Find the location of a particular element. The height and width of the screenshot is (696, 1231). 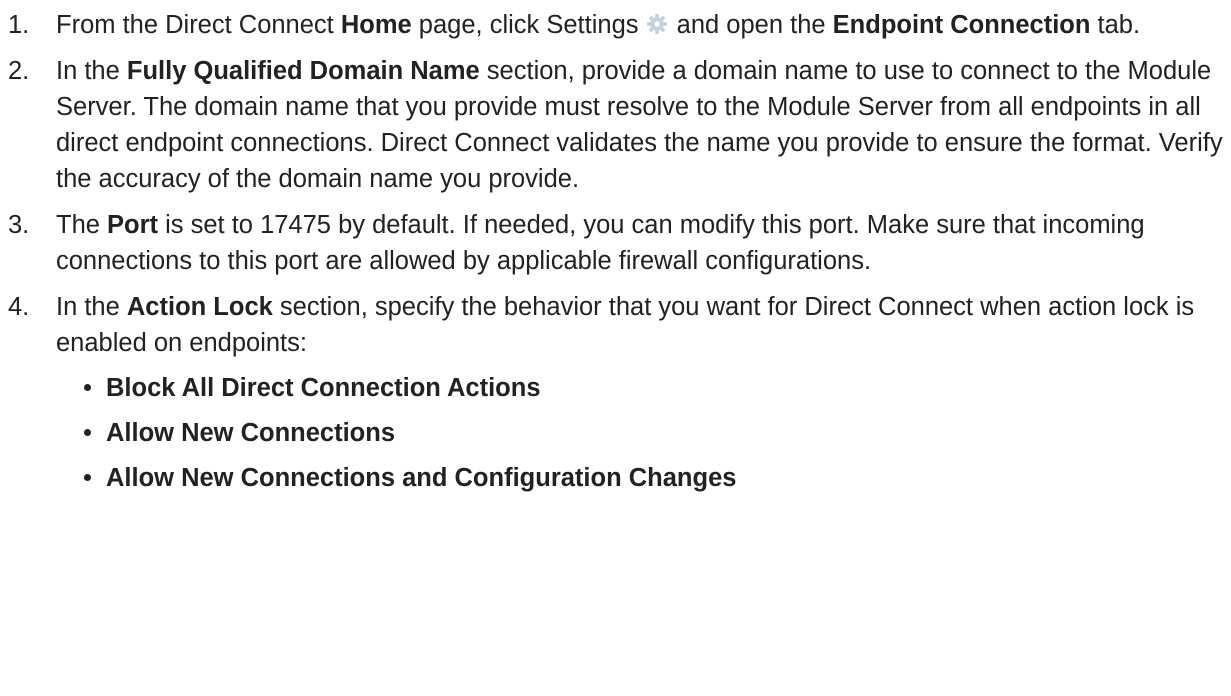

text-run: The is located at coordinates (82, 225).